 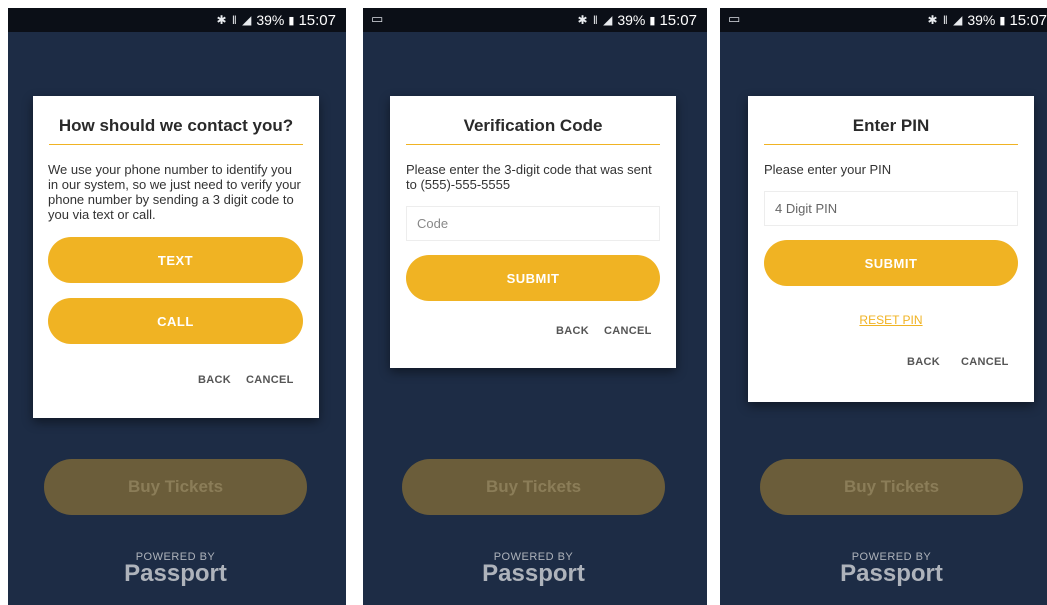 What do you see at coordinates (175, 260) in the screenshot?
I see `text-button: TEXT` at bounding box center [175, 260].